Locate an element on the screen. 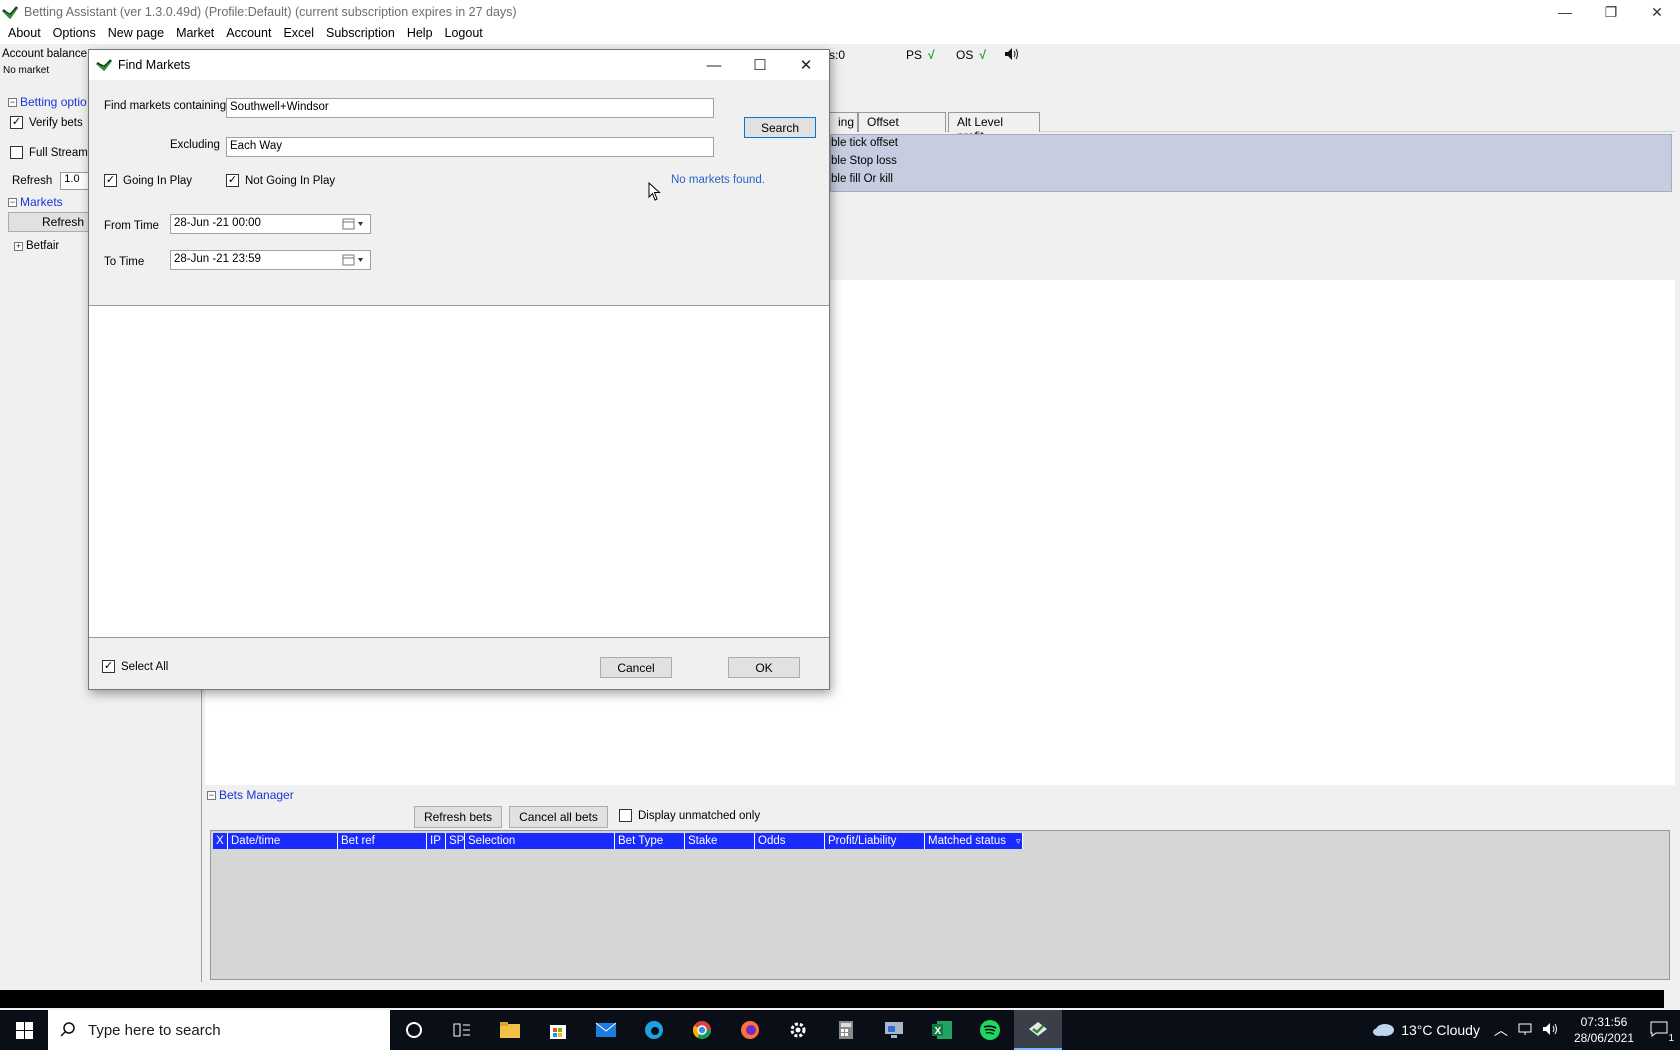 This screenshot has height=1050, width=1680. close-button: ✕ is located at coordinates (1657, 12).